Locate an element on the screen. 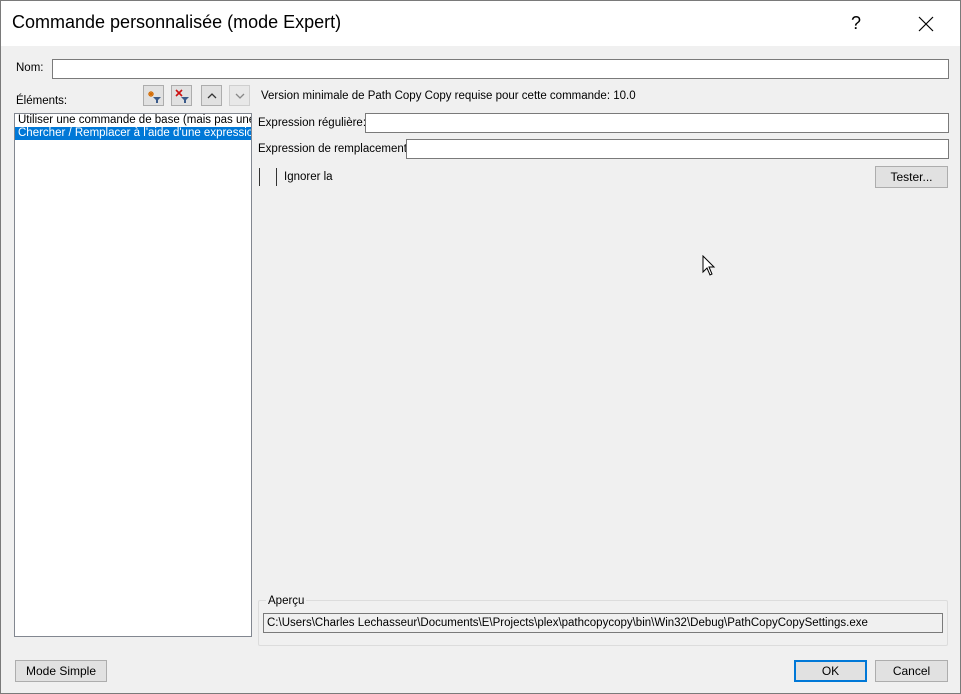 Image resolution: width=961 pixels, height=694 pixels. replacement-input is located at coordinates (677, 149).